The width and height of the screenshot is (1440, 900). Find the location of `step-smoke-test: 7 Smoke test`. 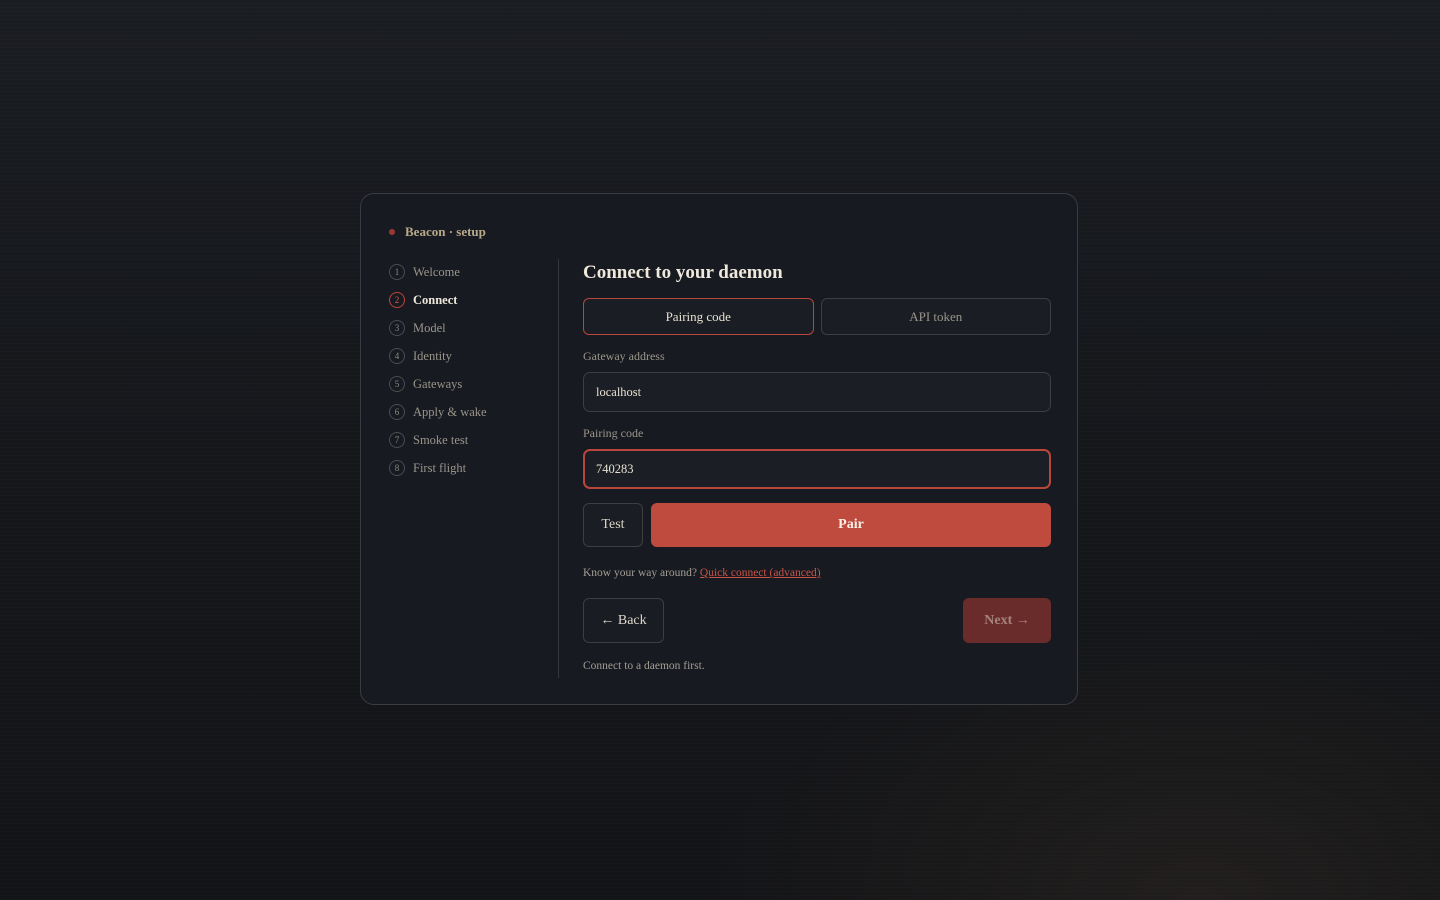

step-smoke-test: 7 Smoke test is located at coordinates (438, 440).